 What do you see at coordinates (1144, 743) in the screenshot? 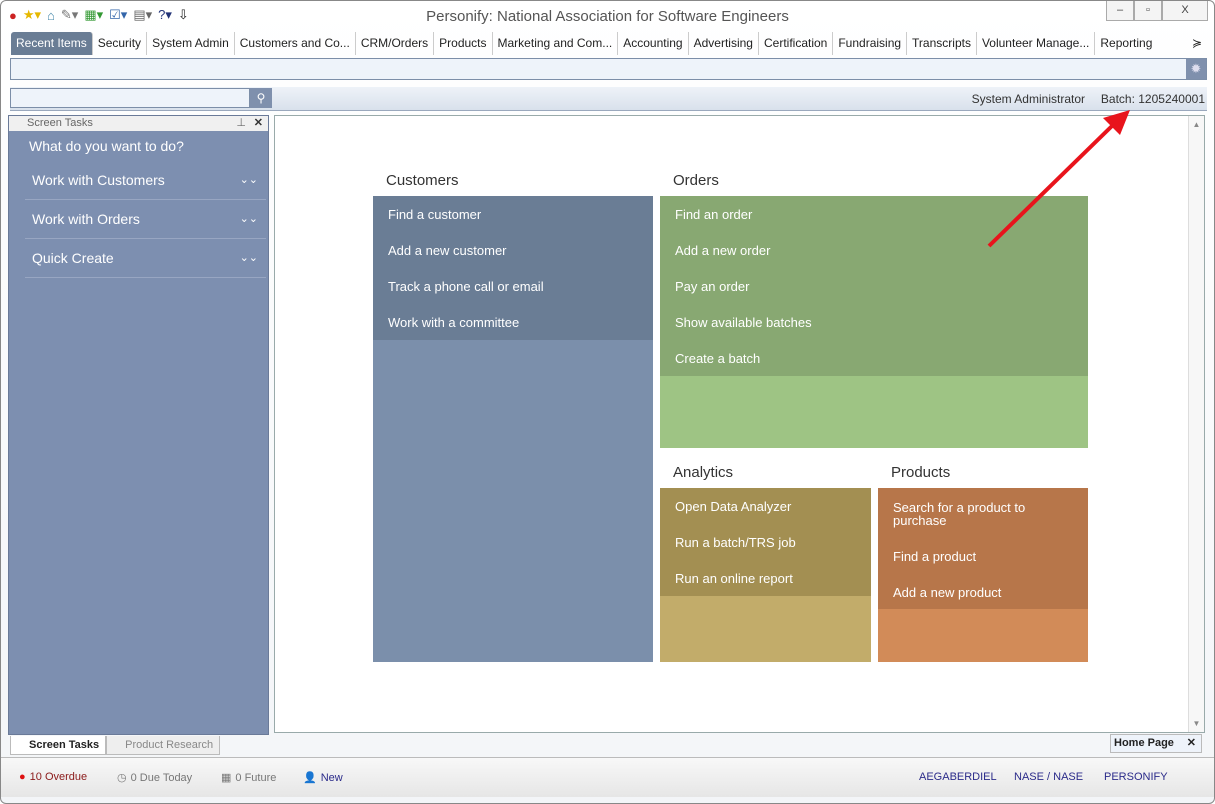
I see `home-tab-label: Home Page` at bounding box center [1144, 743].